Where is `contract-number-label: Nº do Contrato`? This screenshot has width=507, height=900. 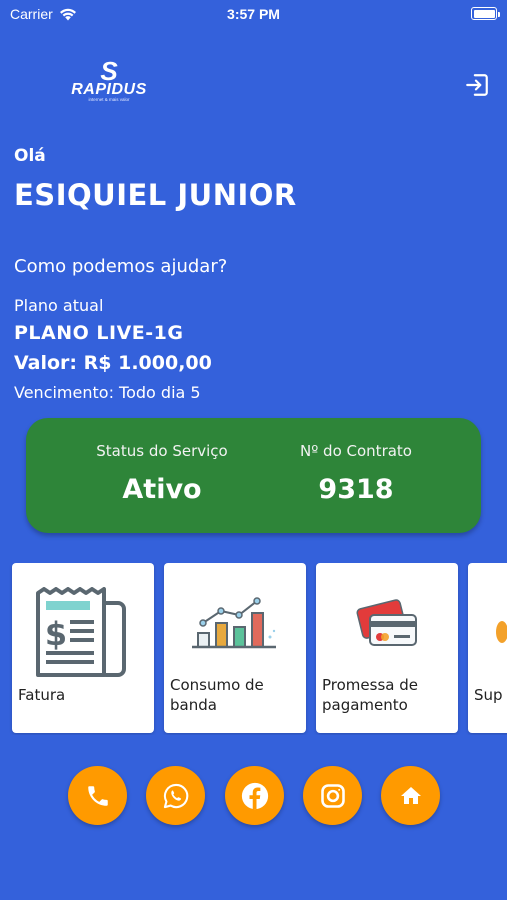 contract-number-label: Nº do Contrato is located at coordinates (356, 451).